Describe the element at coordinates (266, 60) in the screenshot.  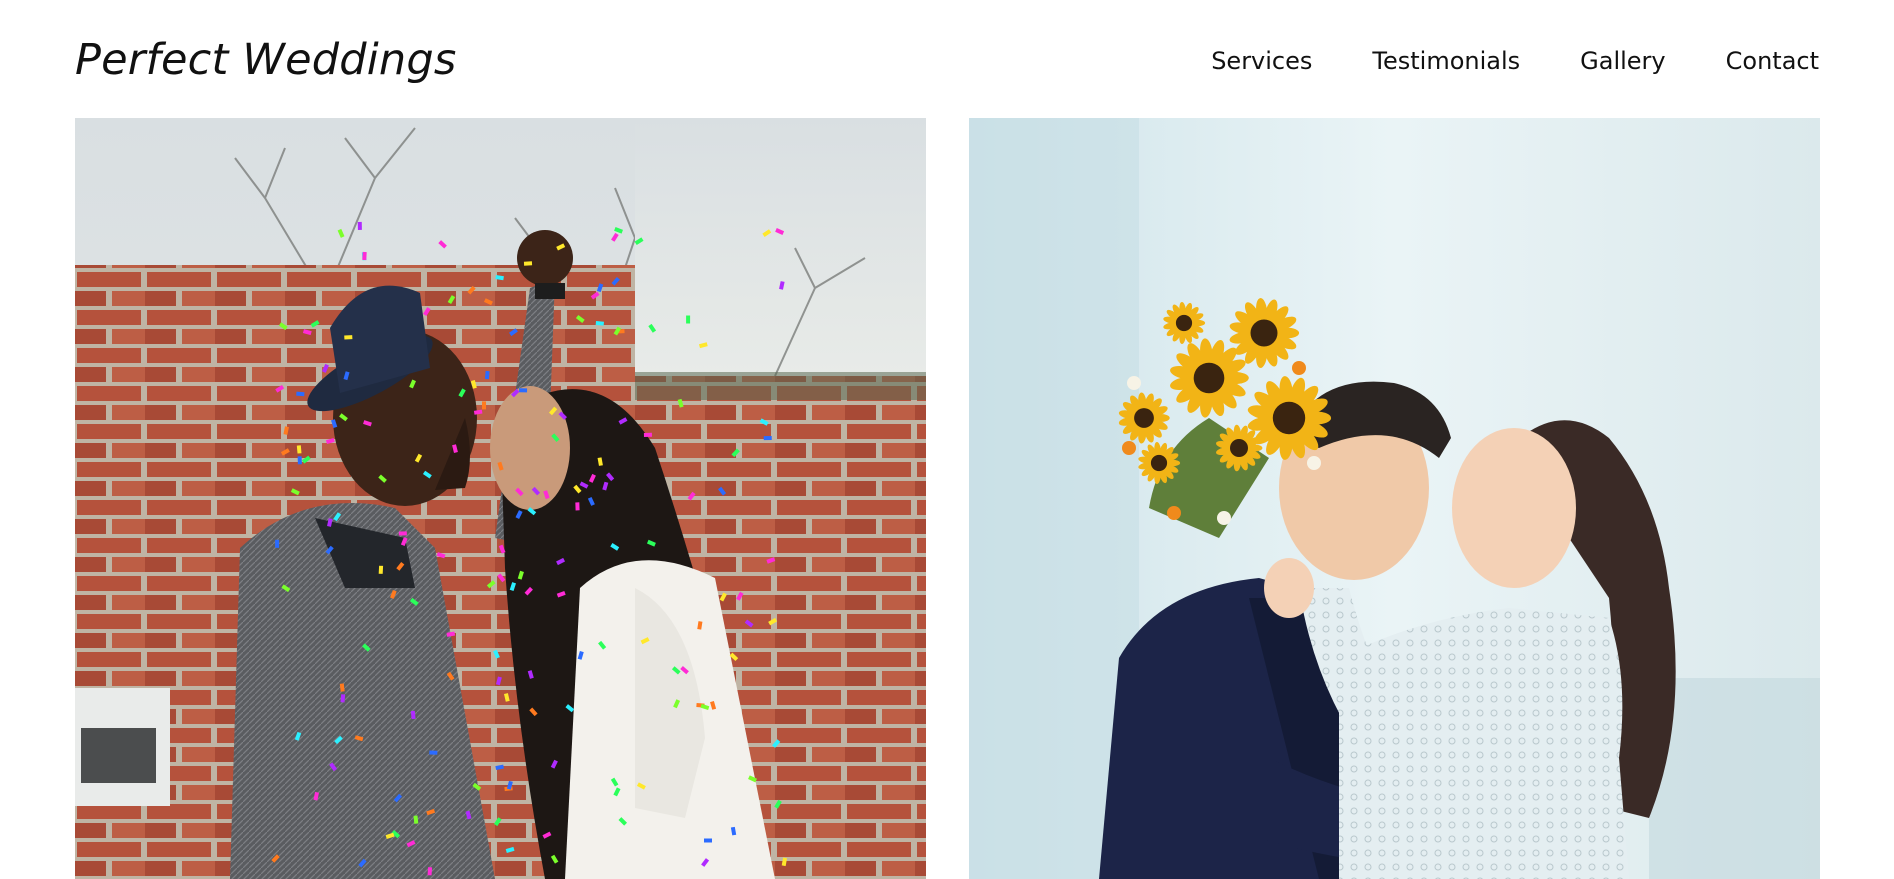
I see `site-logo: Perfect Weddings` at that location.